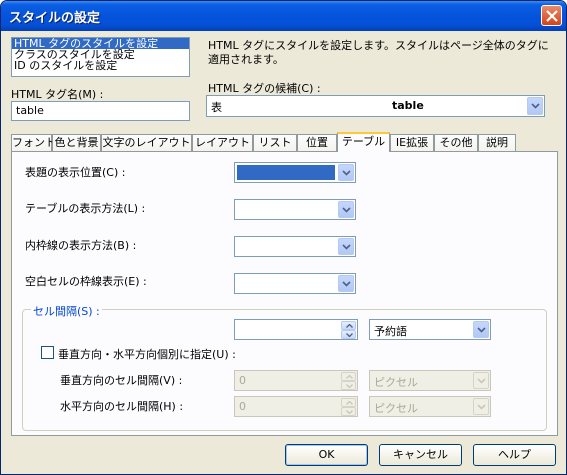 This screenshot has height=475, width=567. Describe the element at coordinates (100, 54) in the screenshot. I see `list-item: クラスのスタイルを設定` at that location.